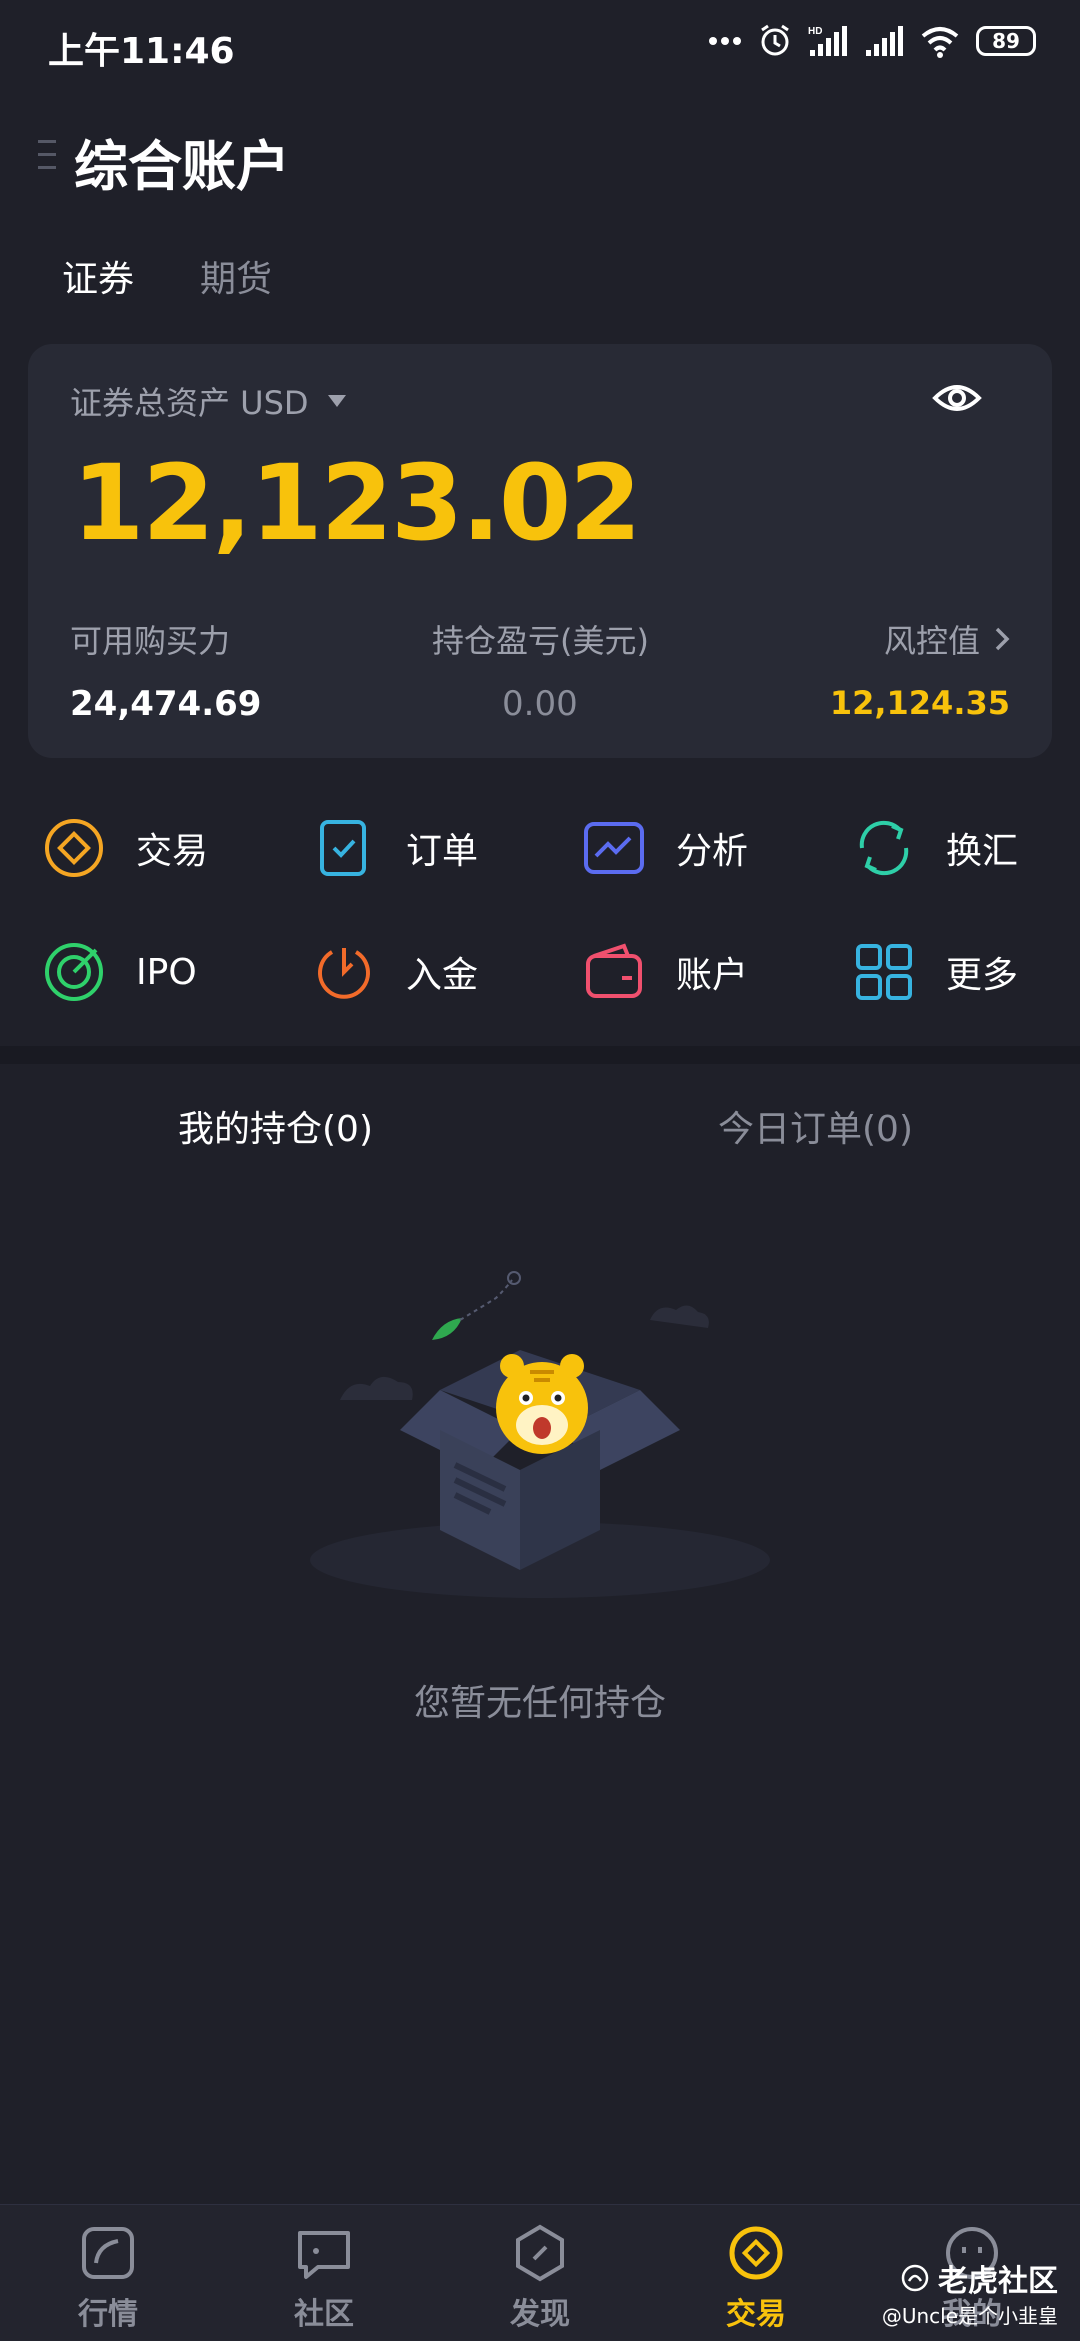  I want to click on shortcut-more: 更多, so click(935, 972).